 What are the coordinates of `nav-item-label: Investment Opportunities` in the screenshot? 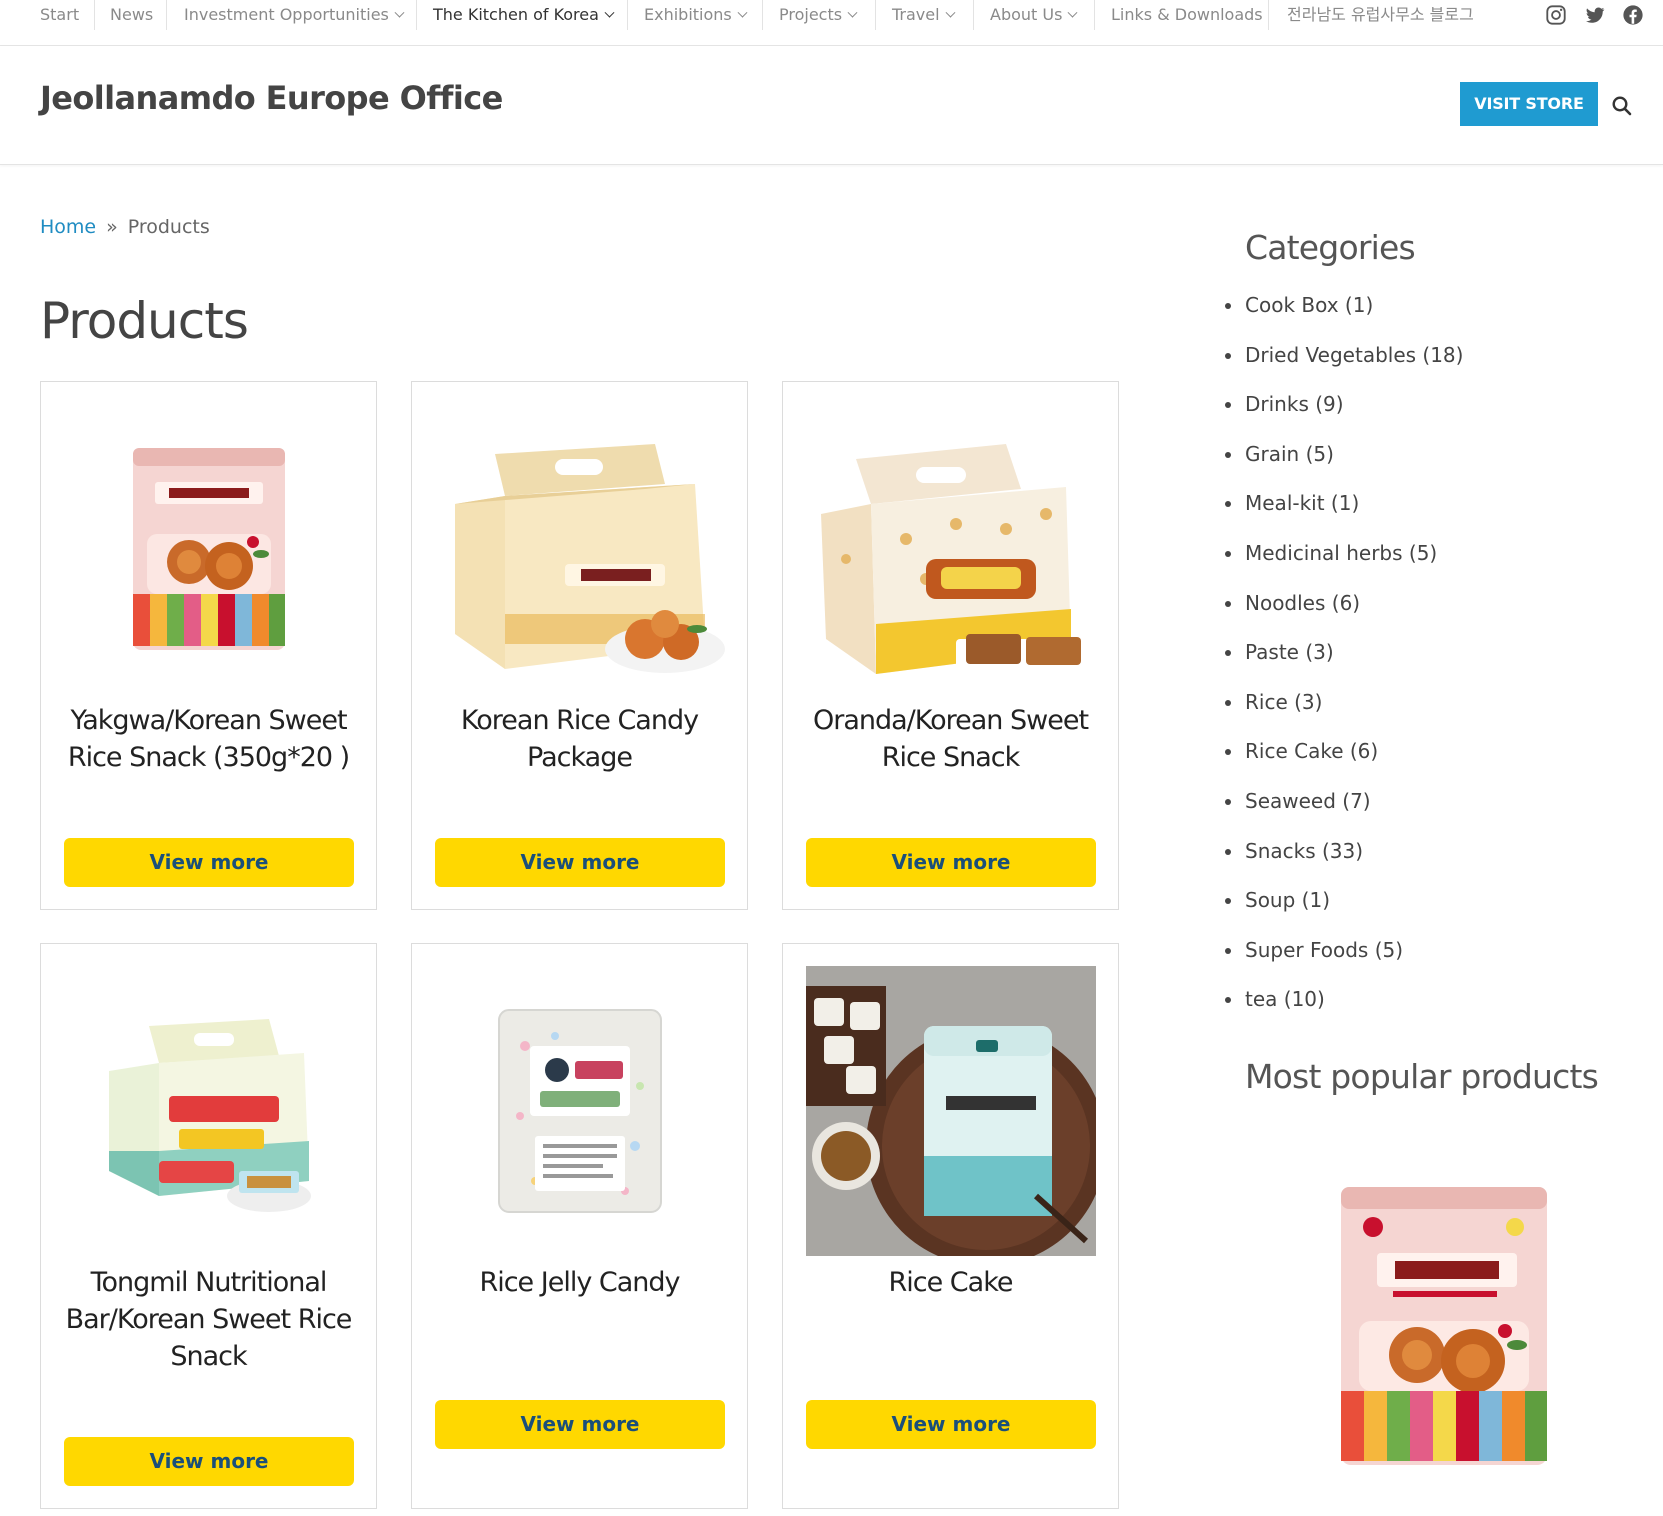 It's located at (286, 14).